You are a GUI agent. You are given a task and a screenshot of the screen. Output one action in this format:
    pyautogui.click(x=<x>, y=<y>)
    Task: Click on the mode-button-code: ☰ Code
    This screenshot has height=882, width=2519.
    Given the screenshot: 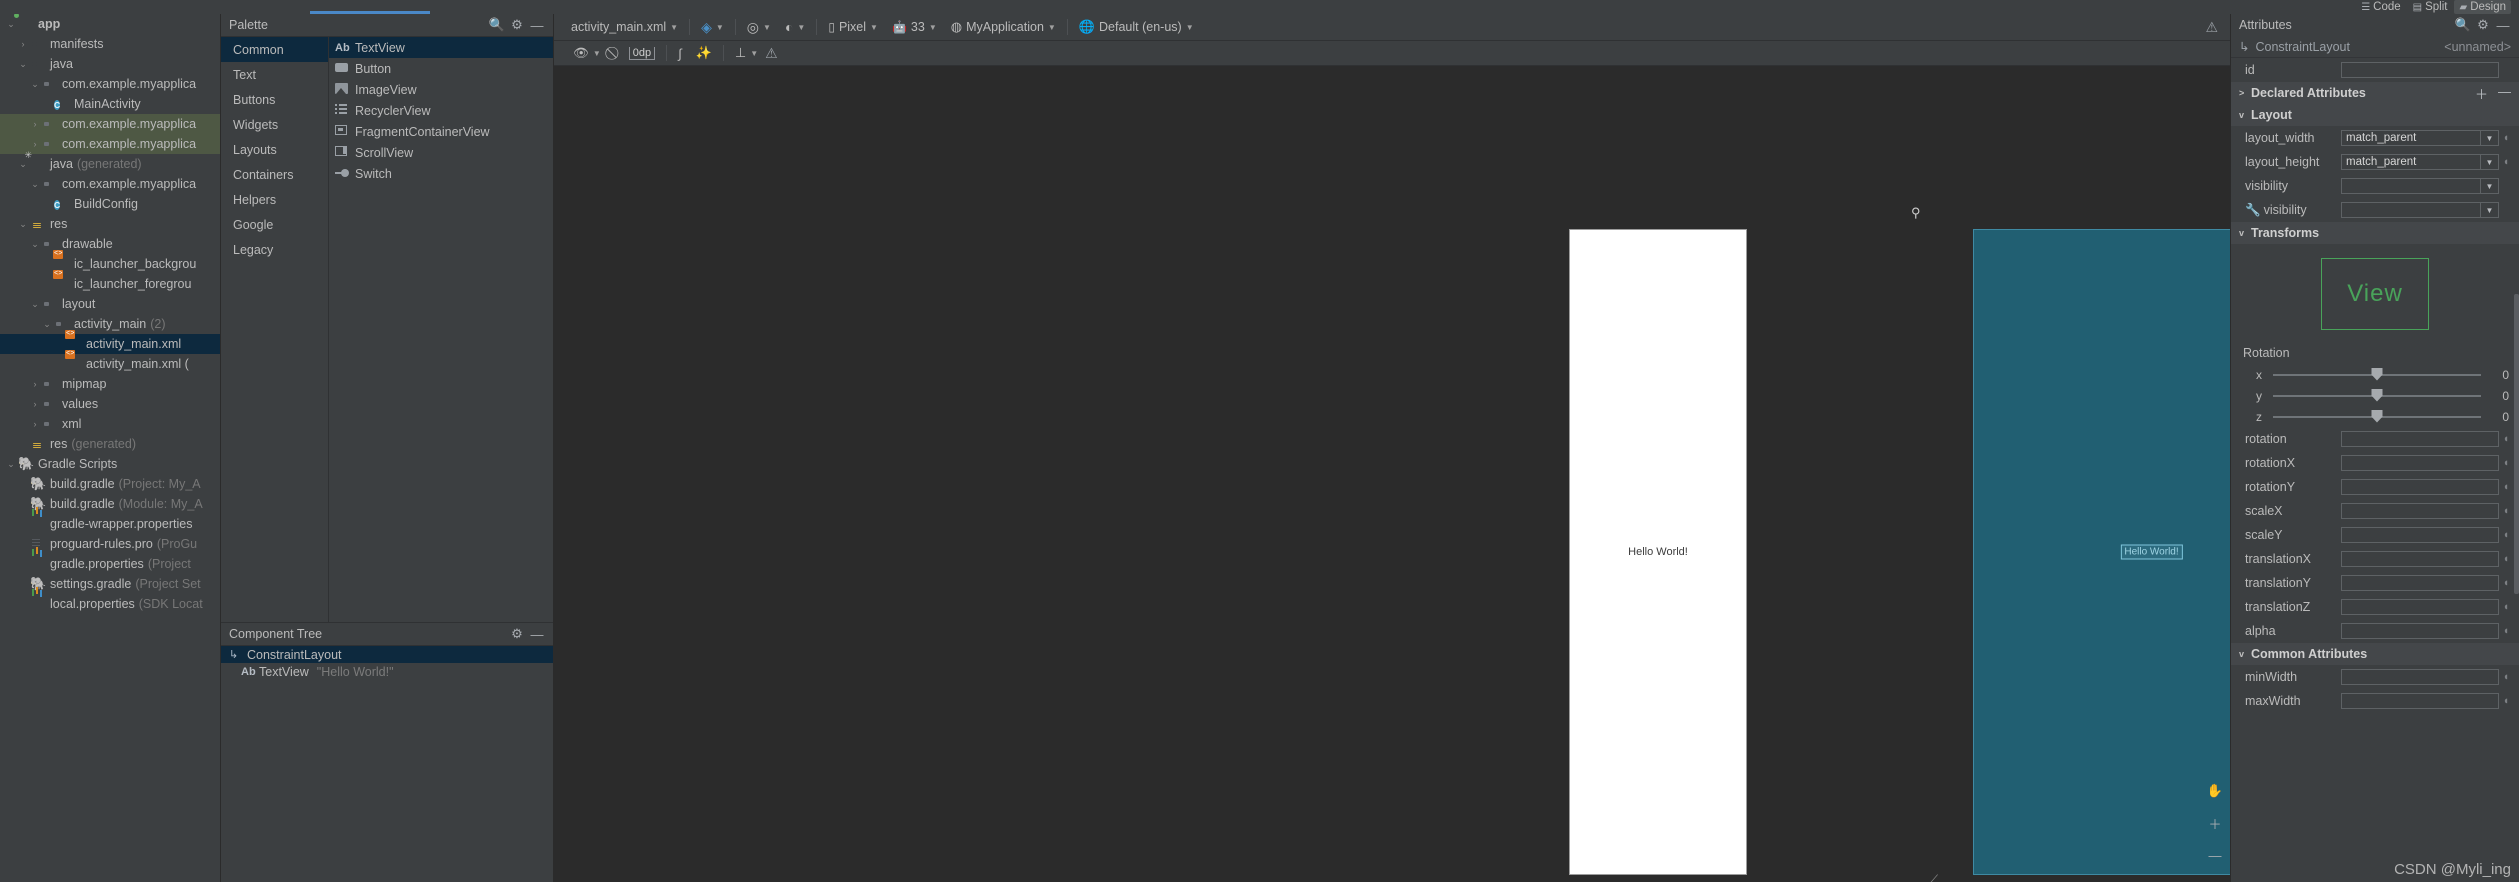 What is the action you would take?
    pyautogui.click(x=2380, y=7)
    